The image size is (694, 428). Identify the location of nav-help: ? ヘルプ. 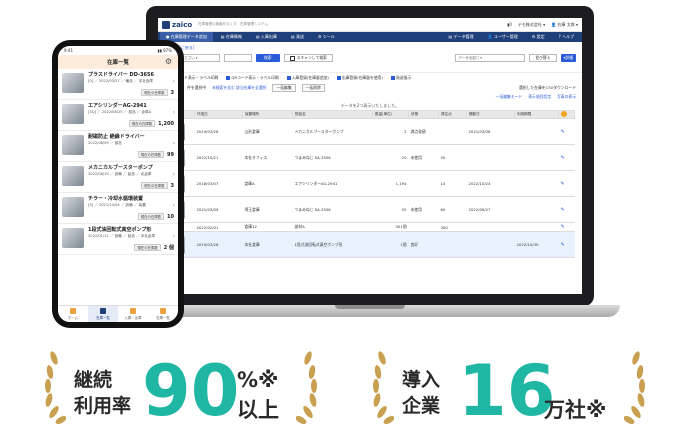
(566, 37).